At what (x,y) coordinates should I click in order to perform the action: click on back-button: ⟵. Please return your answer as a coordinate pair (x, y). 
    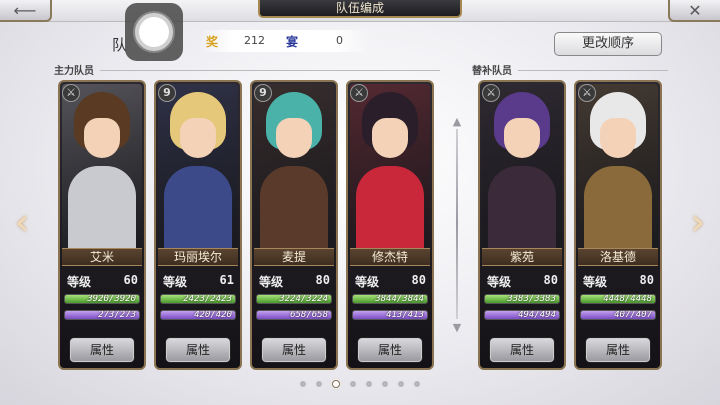
    Looking at the image, I should click on (26, 11).